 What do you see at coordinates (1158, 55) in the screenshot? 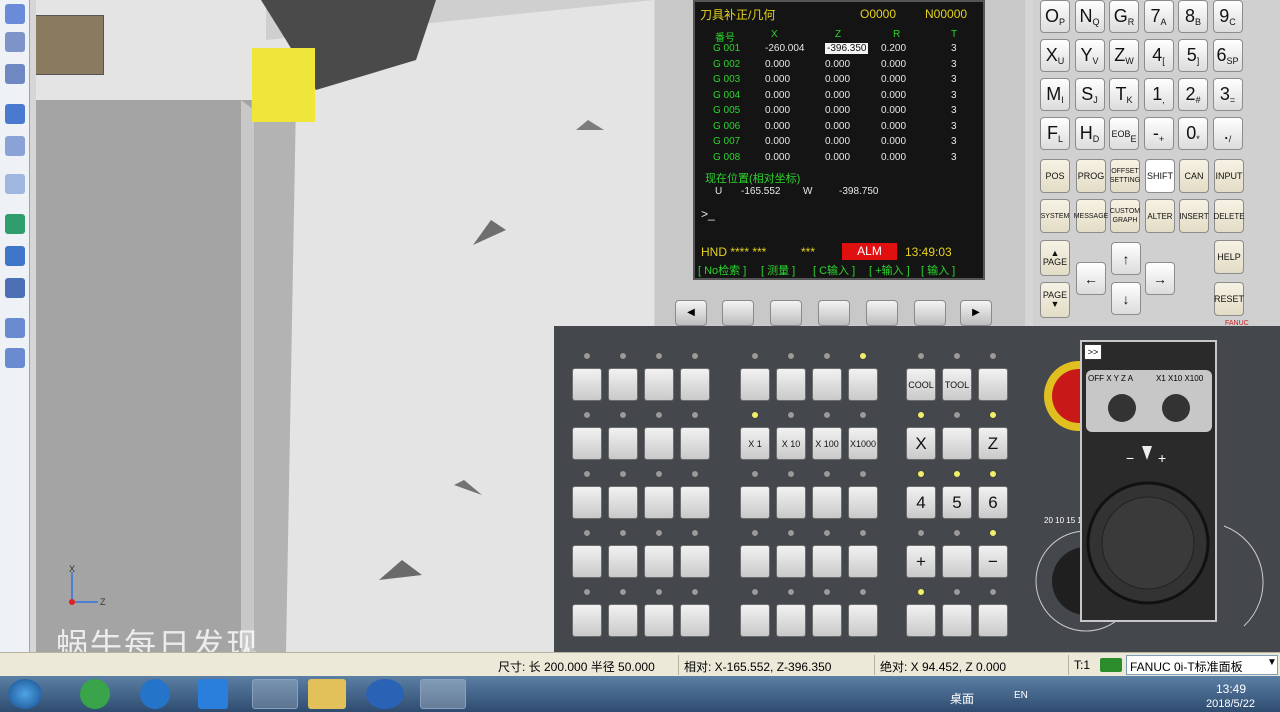
I see `key-10: 4[` at bounding box center [1158, 55].